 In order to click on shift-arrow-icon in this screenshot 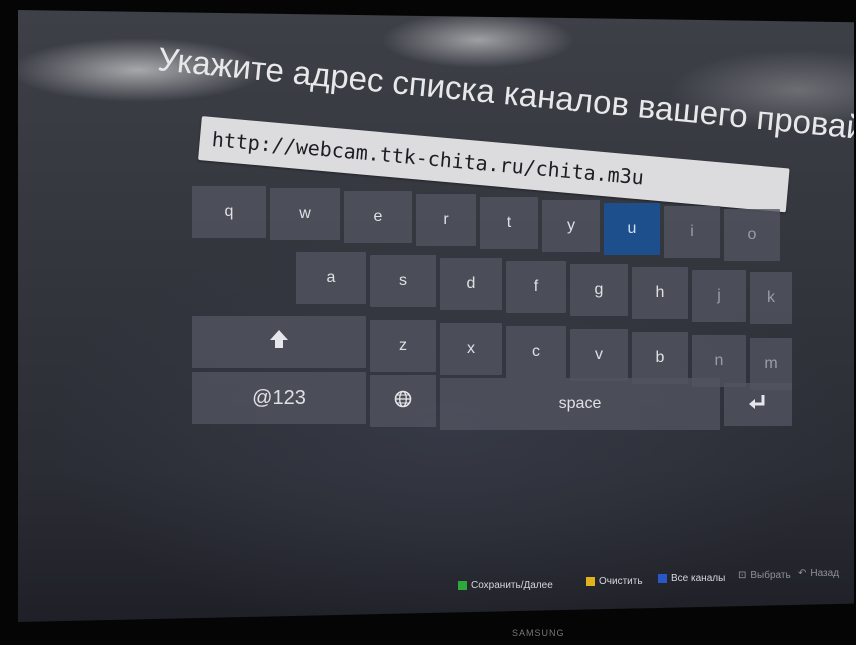, I will do `click(279, 342)`.